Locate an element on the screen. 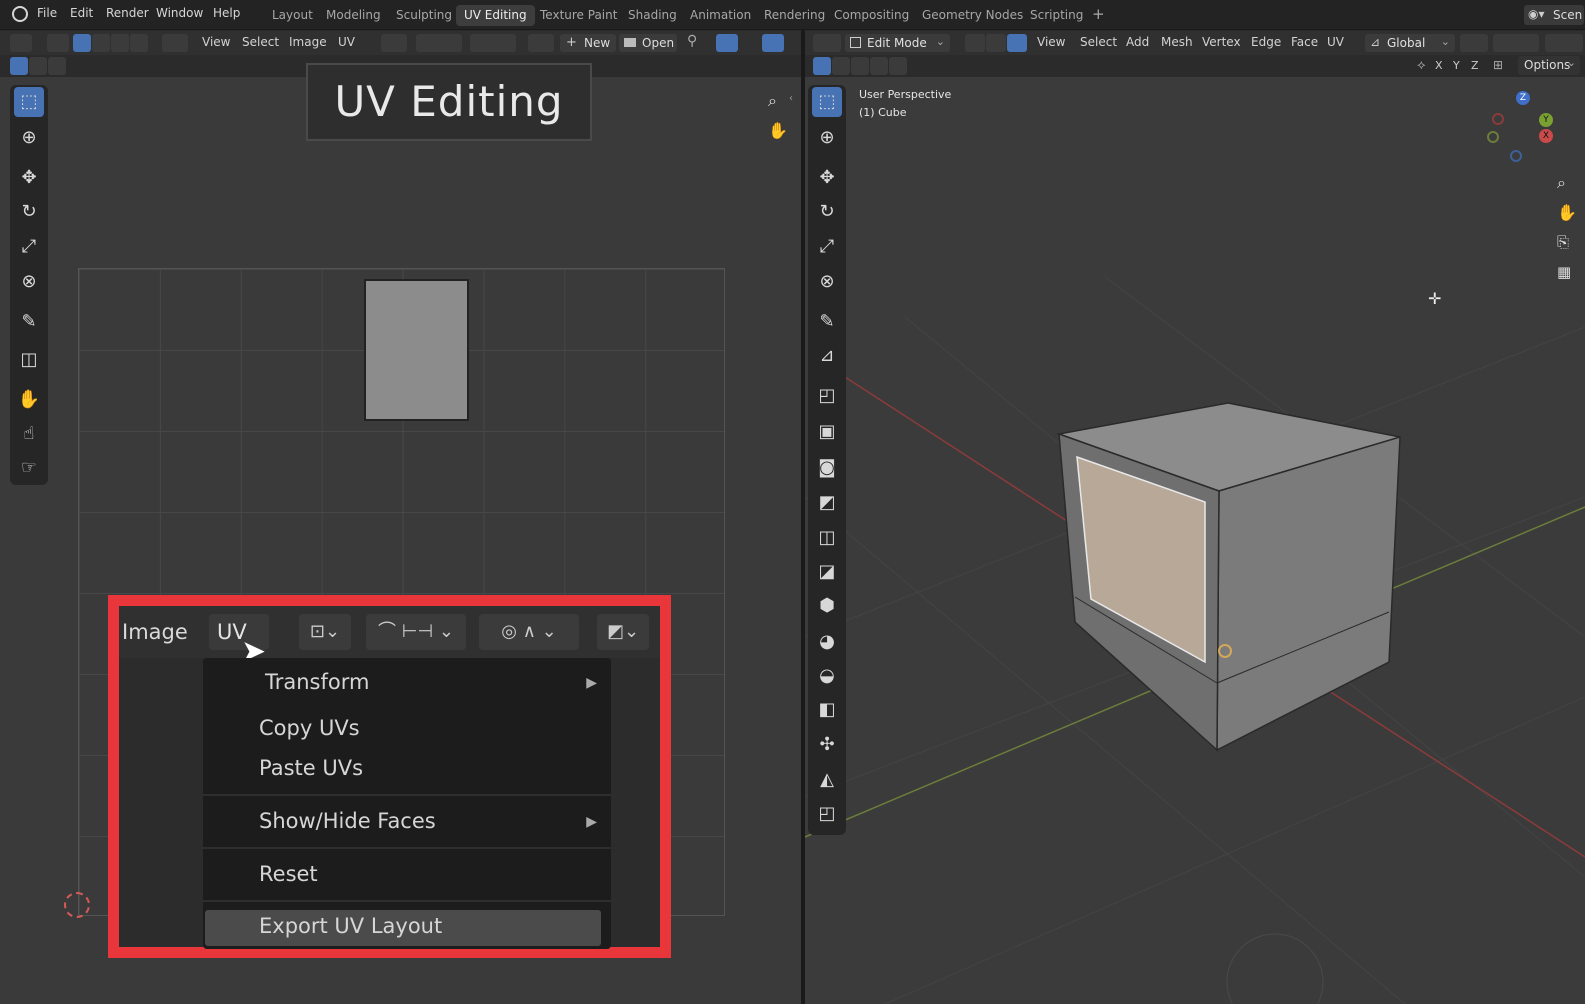  options-dropdown: Options ⌄ is located at coordinates (1549, 65).